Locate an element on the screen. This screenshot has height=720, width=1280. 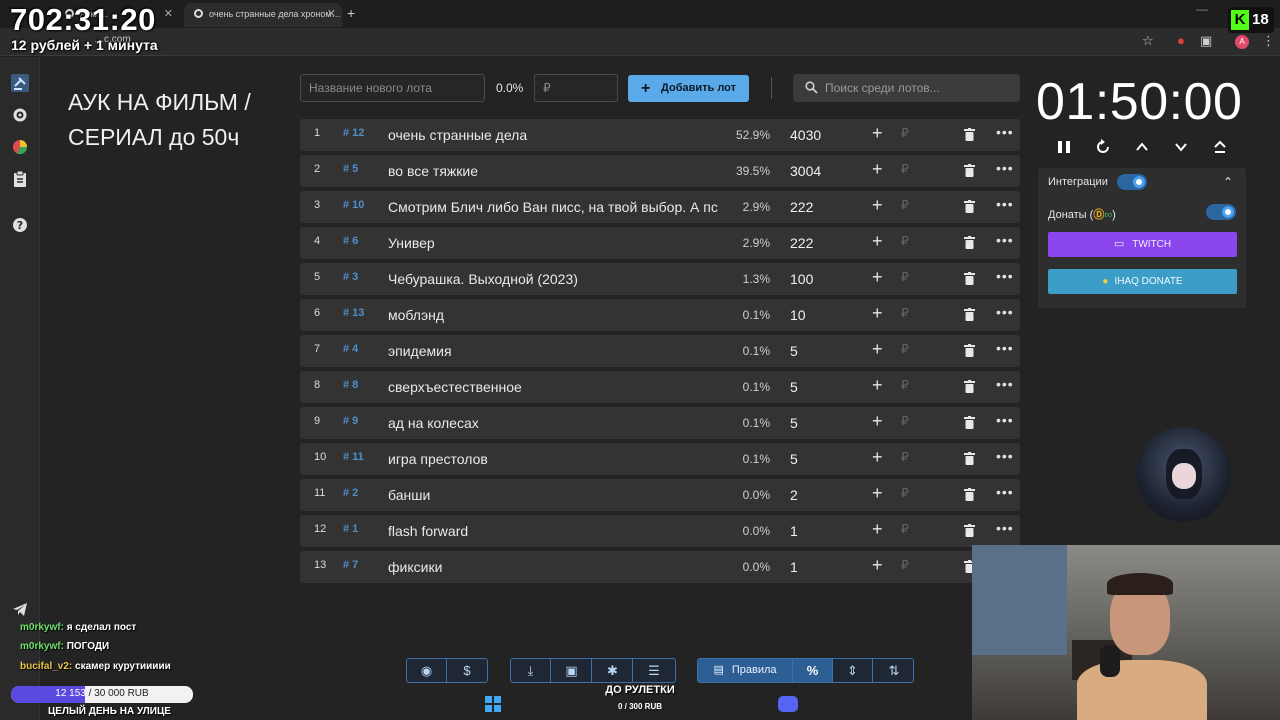
integrations-toggle is located at coordinates (1132, 182).